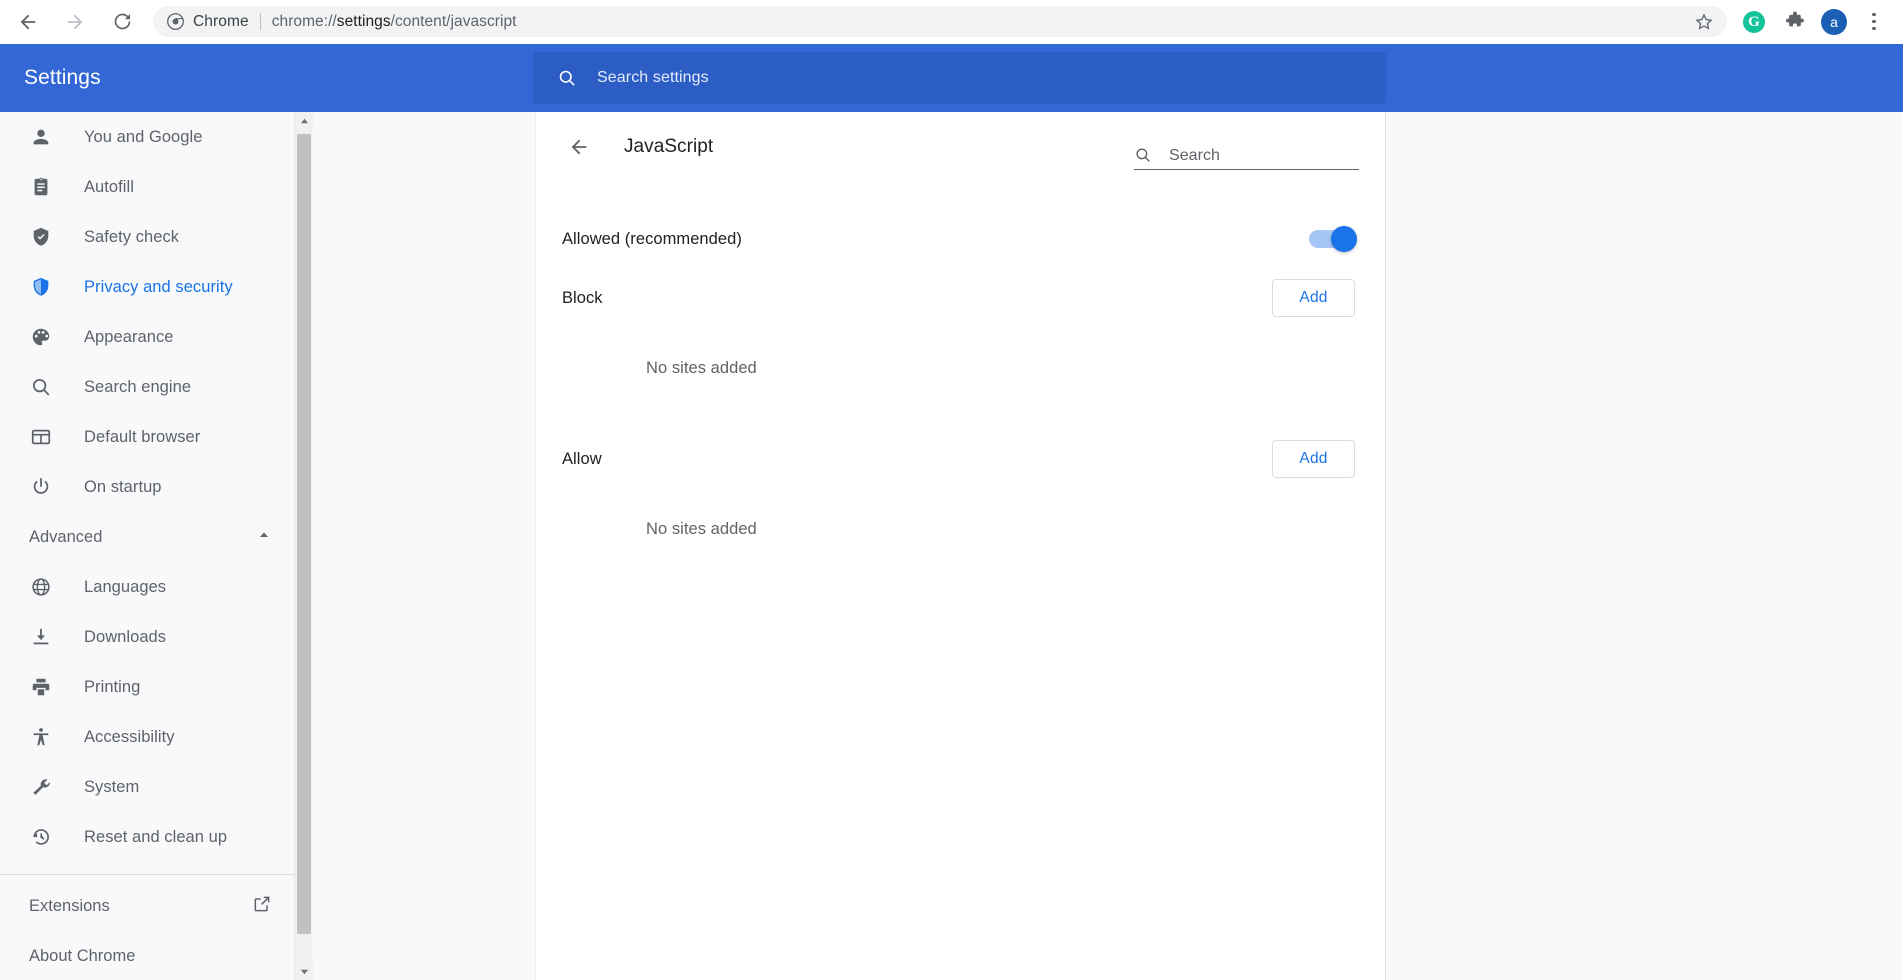  I want to click on sidebar-item-you-and-google: You and Google, so click(148, 137).